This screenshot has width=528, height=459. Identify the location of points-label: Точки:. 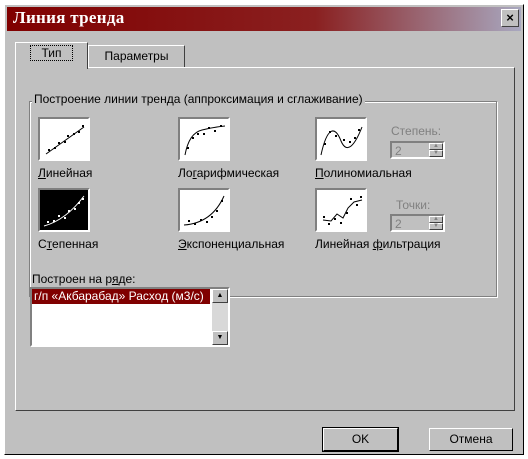
(413, 205).